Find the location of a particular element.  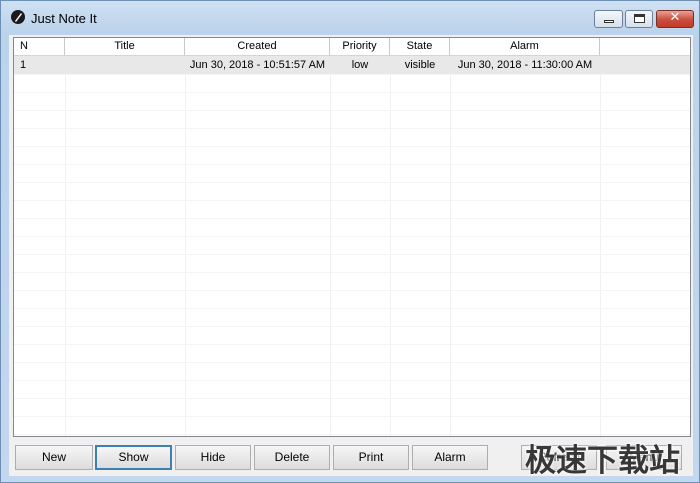

watermark-text: 极速下载站 is located at coordinates (602, 461).